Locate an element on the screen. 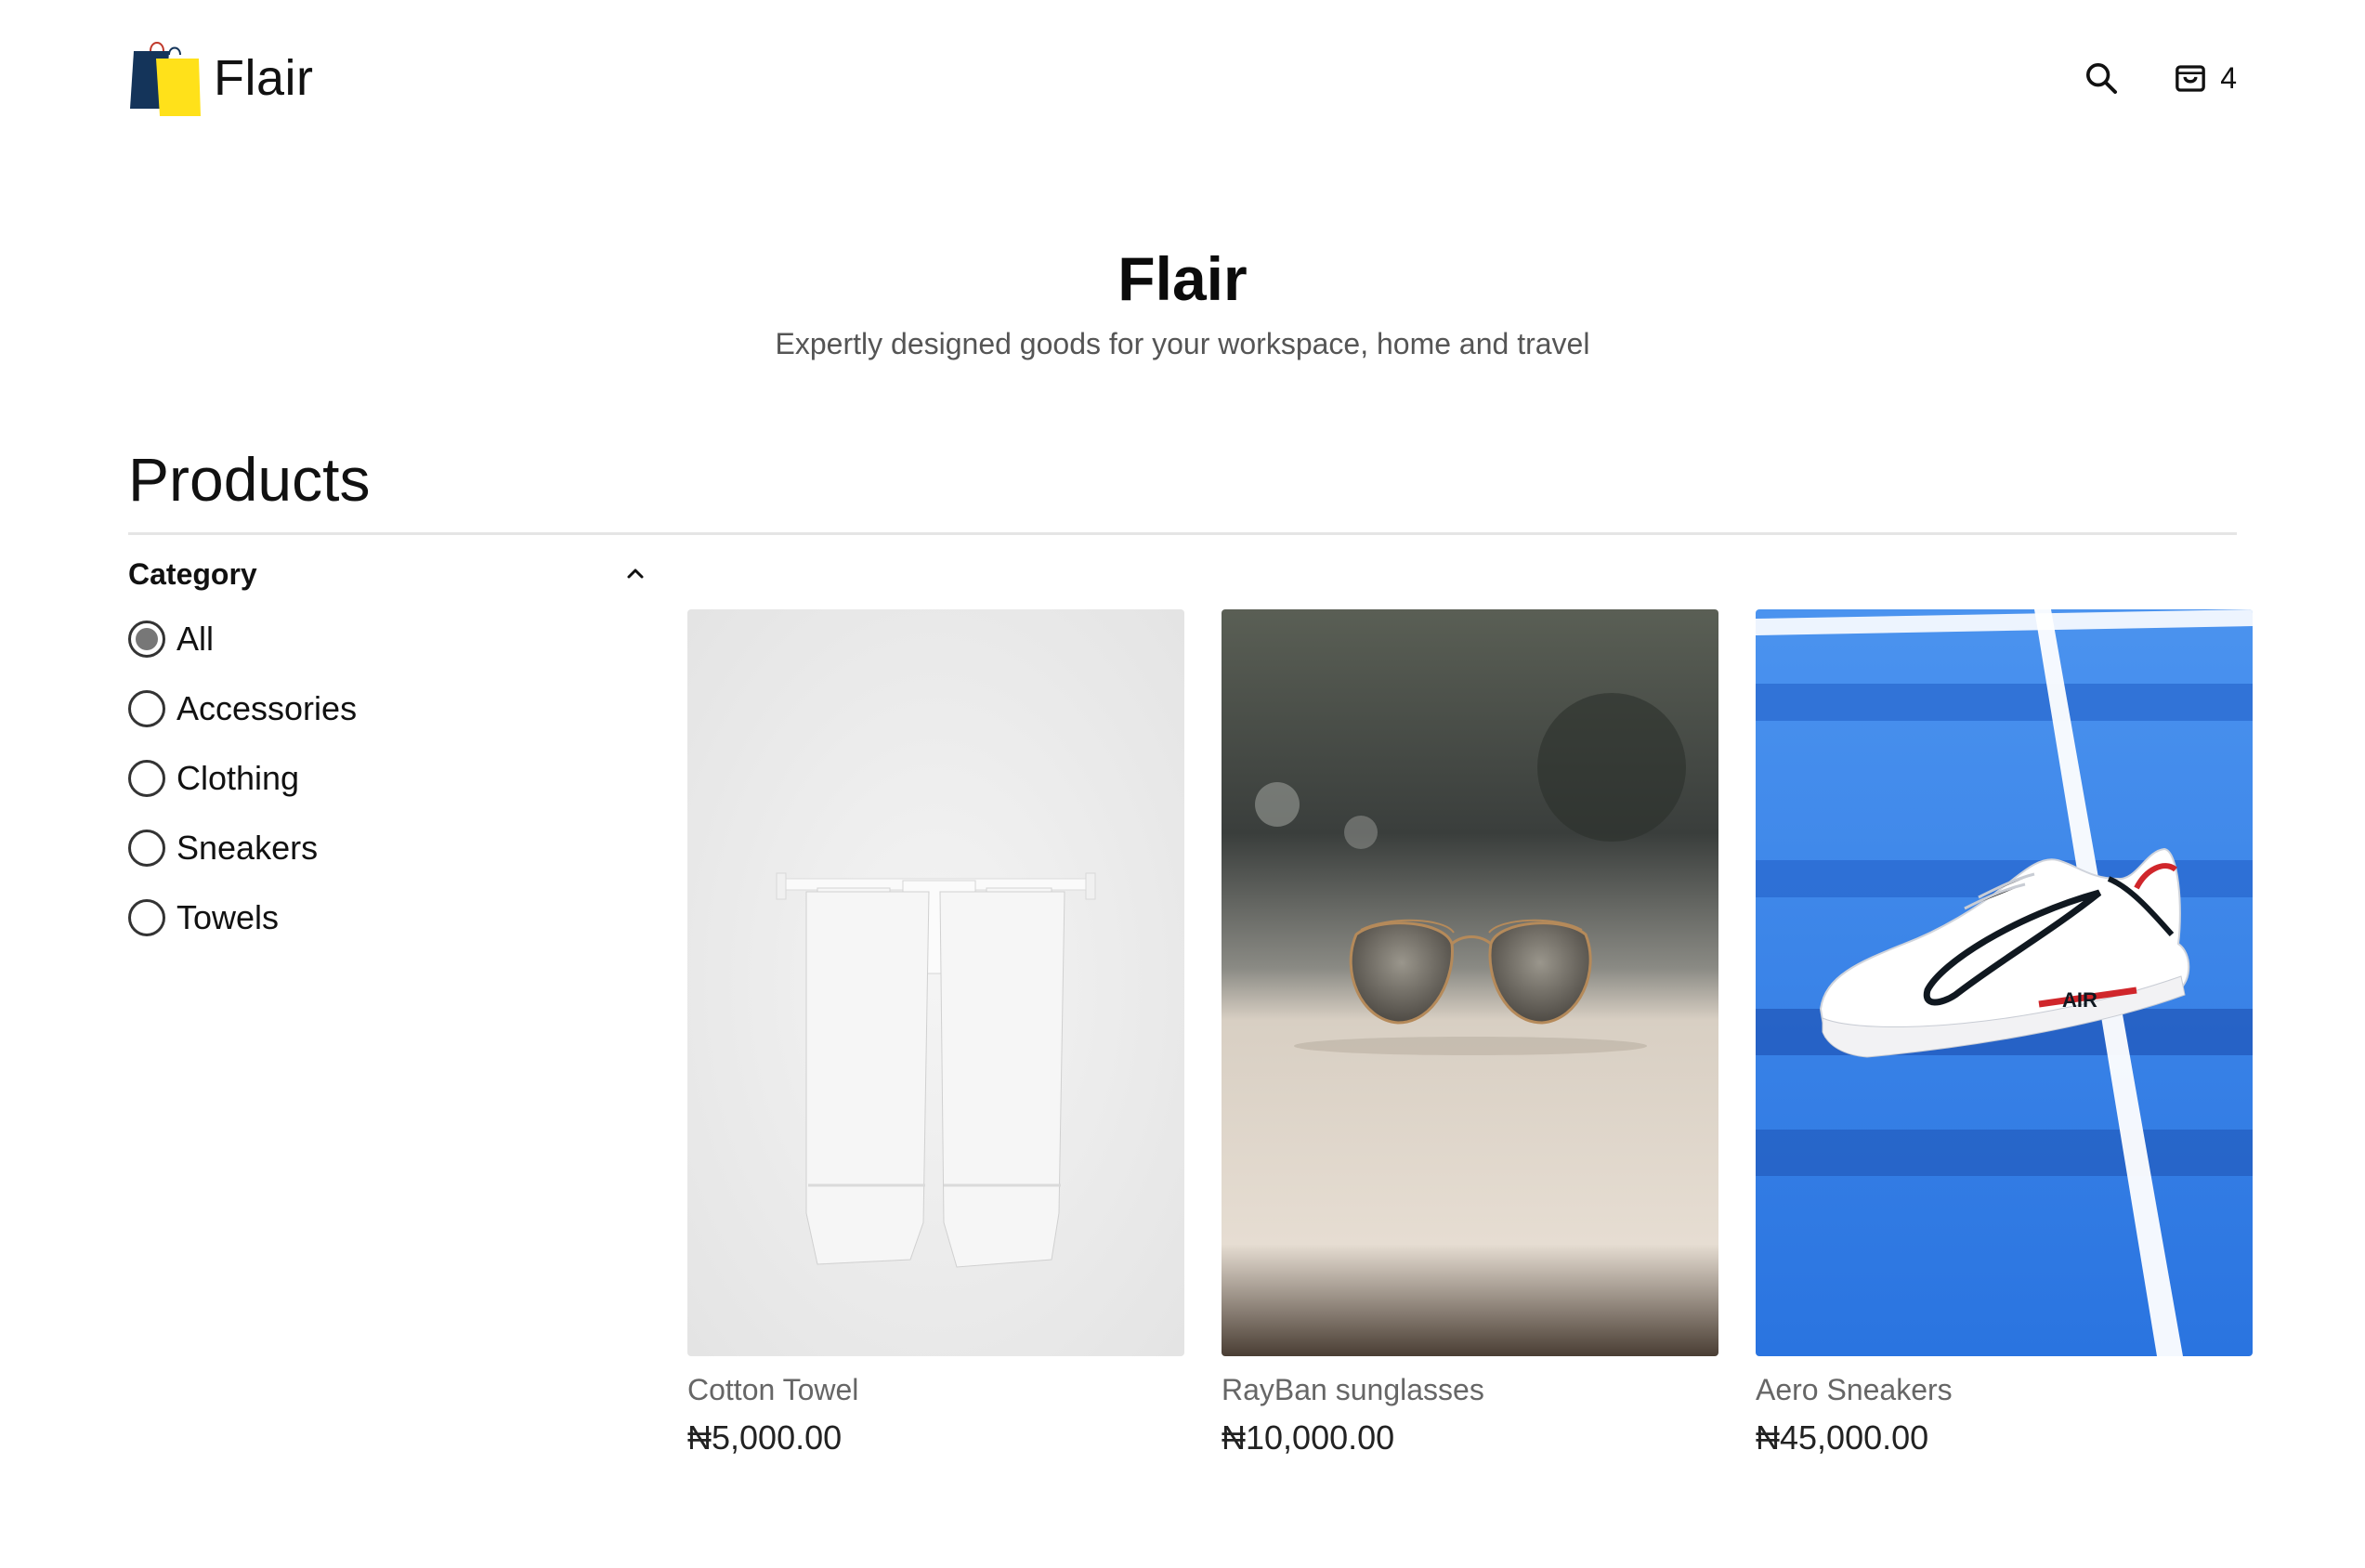 The width and height of the screenshot is (2365, 1568). products-heading: Products is located at coordinates (1182, 489).